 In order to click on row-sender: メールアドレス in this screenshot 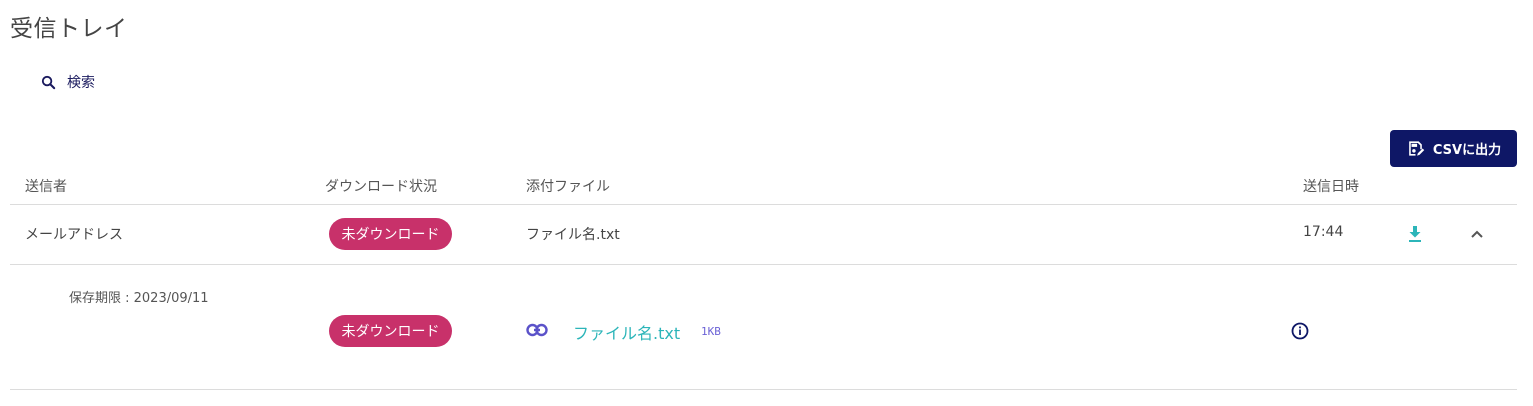, I will do `click(74, 235)`.